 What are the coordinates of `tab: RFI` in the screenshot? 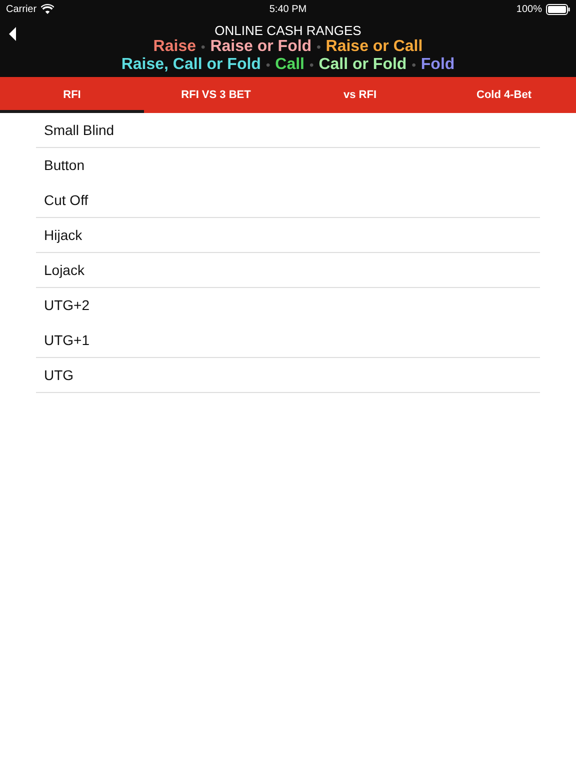 It's located at (72, 95).